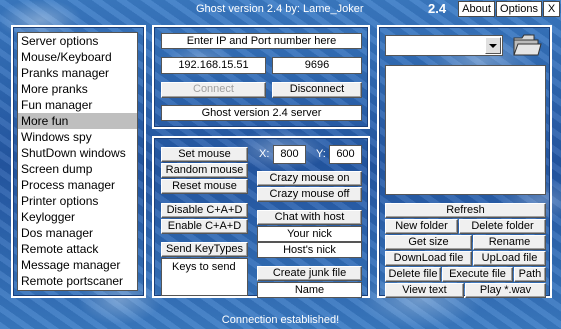 Image resolution: width=561 pixels, height=329 pixels. Describe the element at coordinates (204, 249) in the screenshot. I see `send-keytypes-button: Send KeyTypes` at that location.